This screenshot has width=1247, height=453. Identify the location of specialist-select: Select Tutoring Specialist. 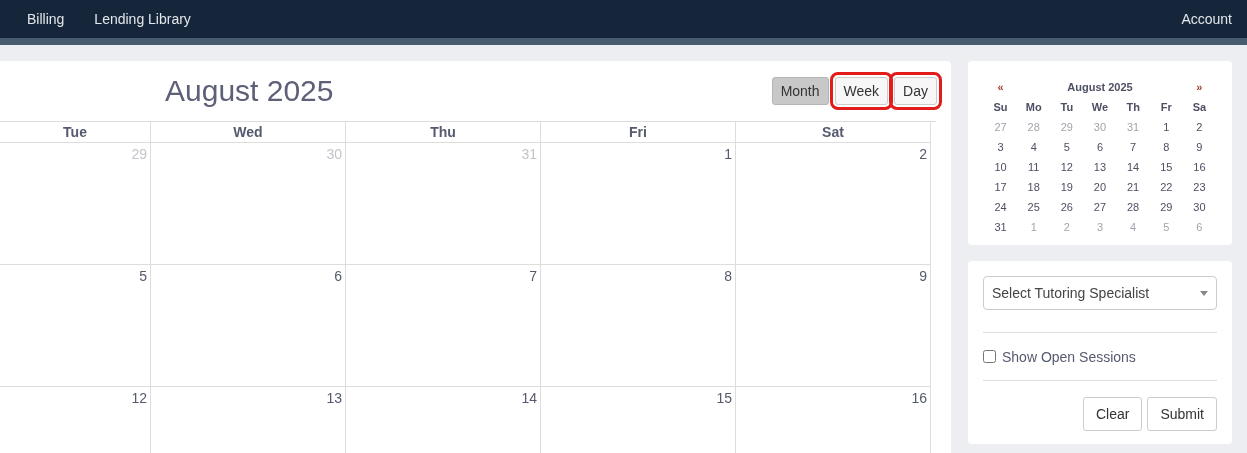
(1100, 293).